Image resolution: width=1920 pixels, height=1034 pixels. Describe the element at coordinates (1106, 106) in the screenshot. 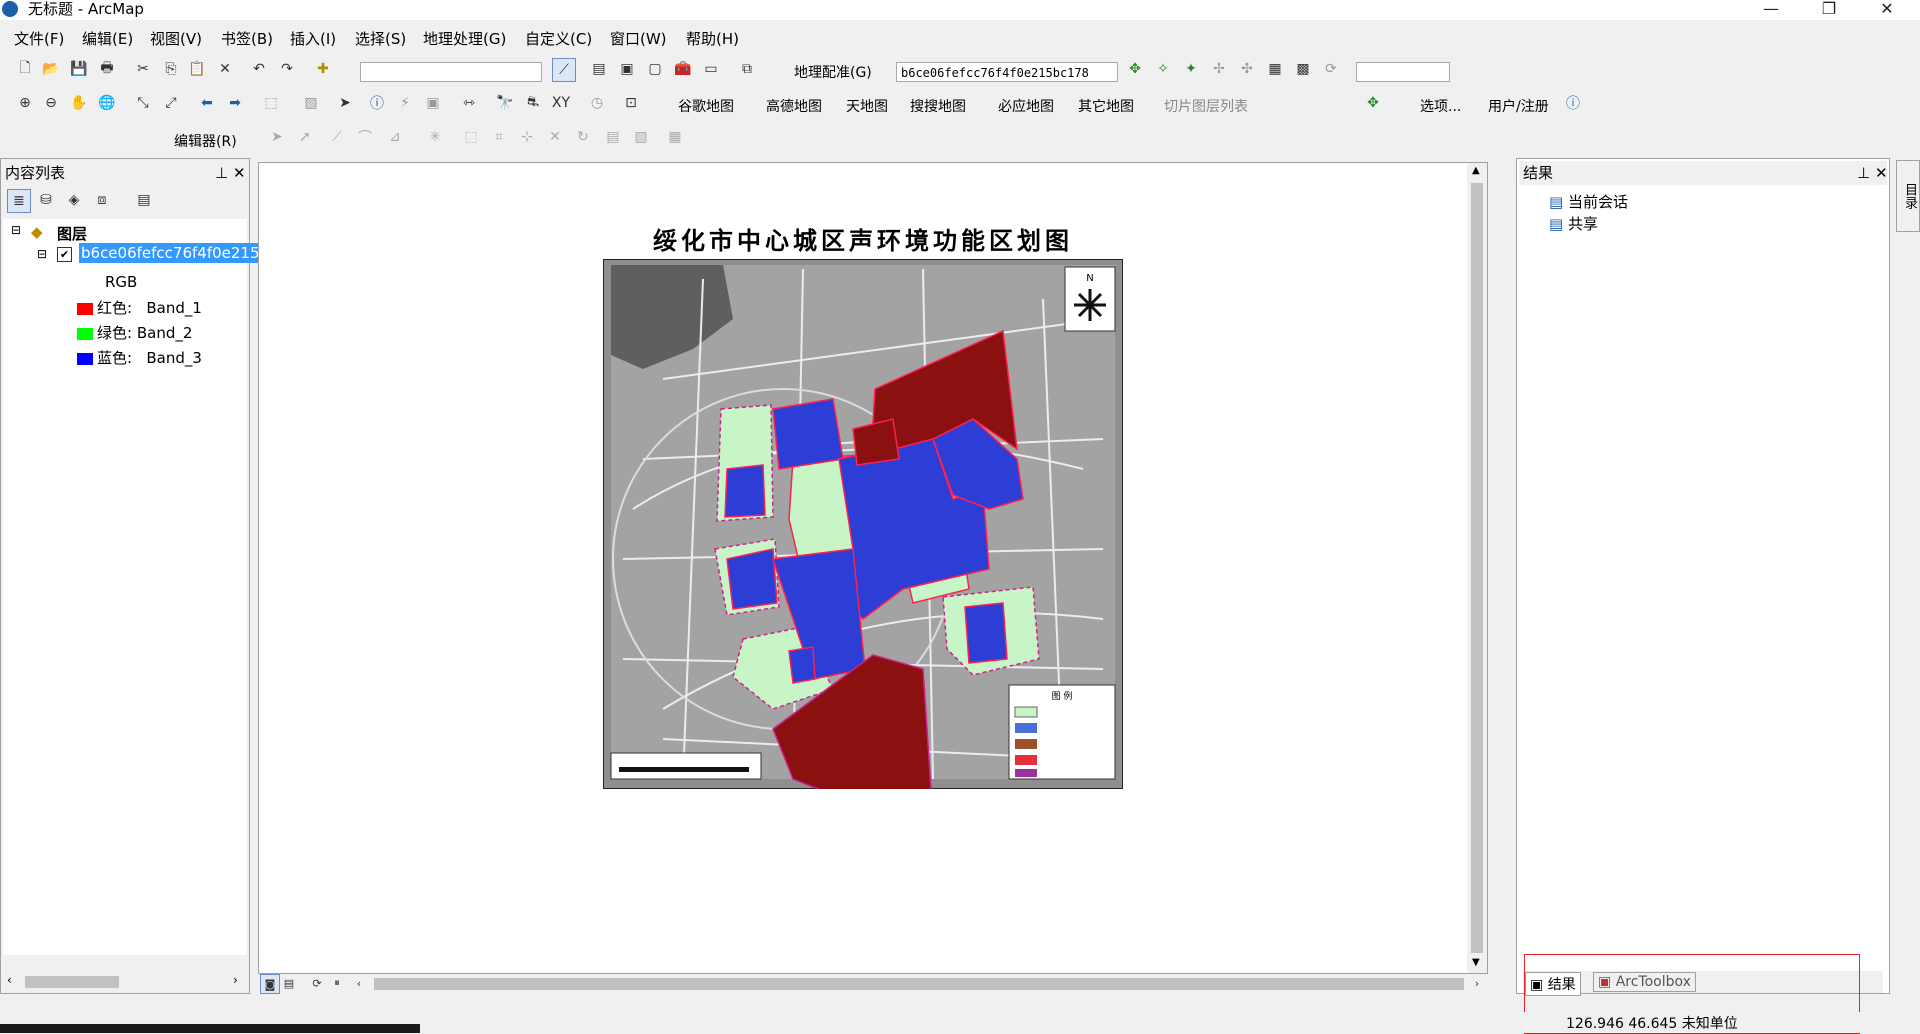

I see `tile-menu-other: 其它地图` at that location.